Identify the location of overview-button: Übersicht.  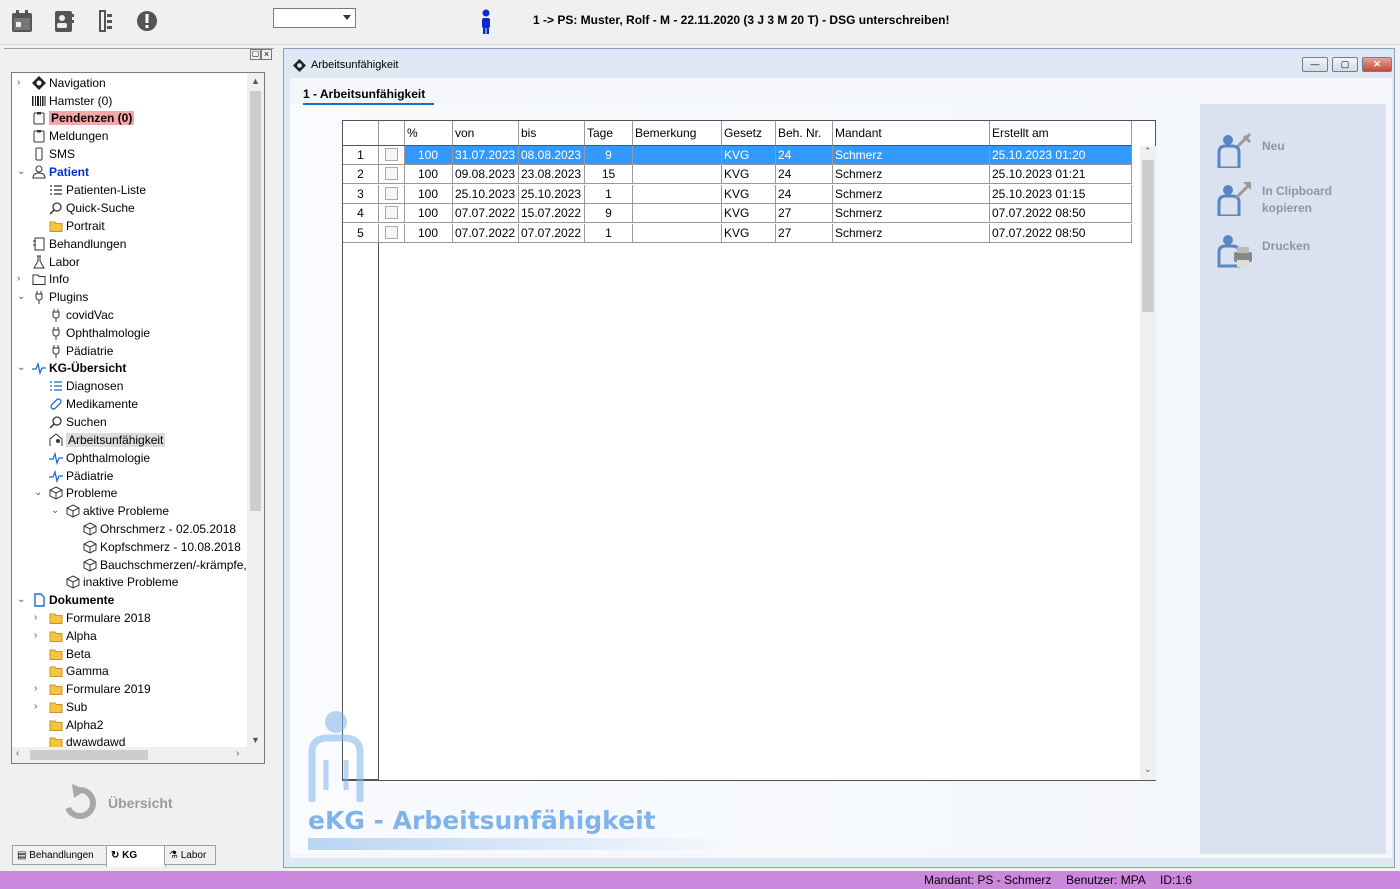
(140, 804).